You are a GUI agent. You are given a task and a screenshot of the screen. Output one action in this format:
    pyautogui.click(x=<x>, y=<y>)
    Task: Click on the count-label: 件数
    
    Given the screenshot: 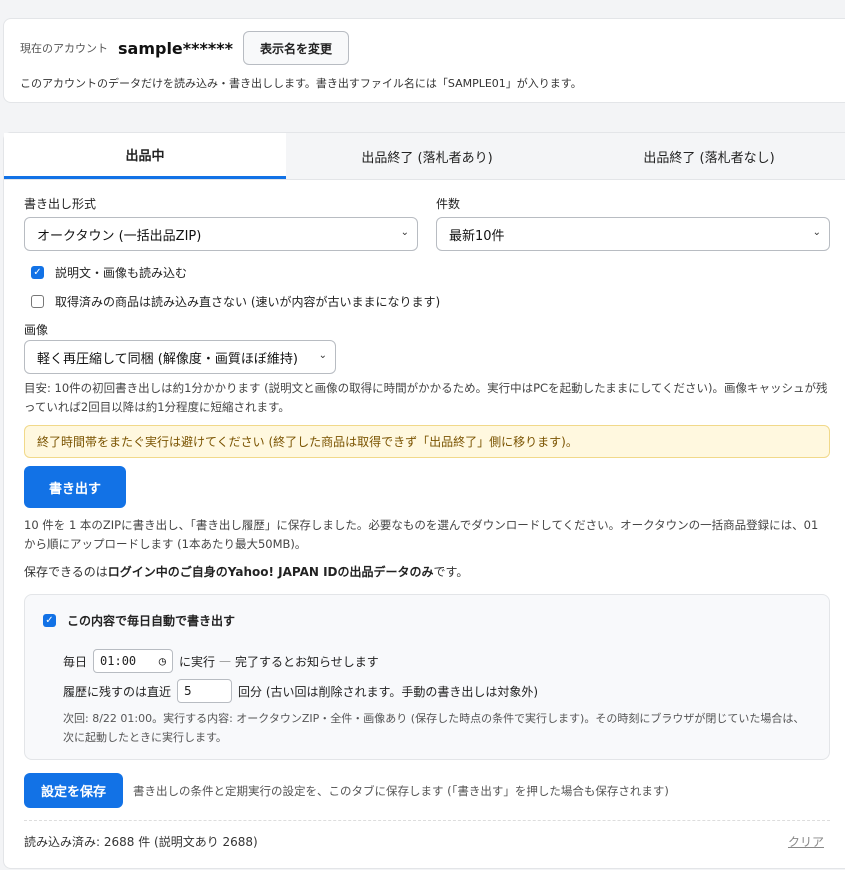 What is the action you would take?
    pyautogui.click(x=448, y=204)
    